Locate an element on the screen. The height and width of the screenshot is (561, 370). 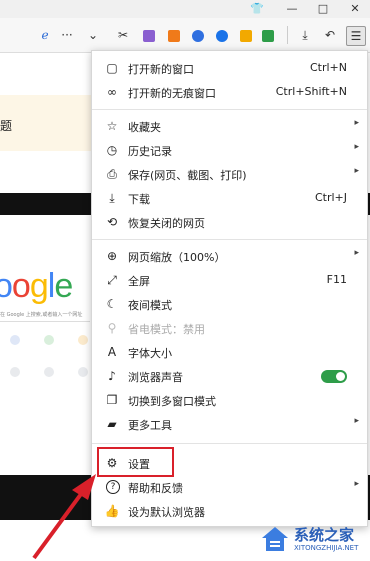
minimize-button: — is located at coordinates (292, 9).